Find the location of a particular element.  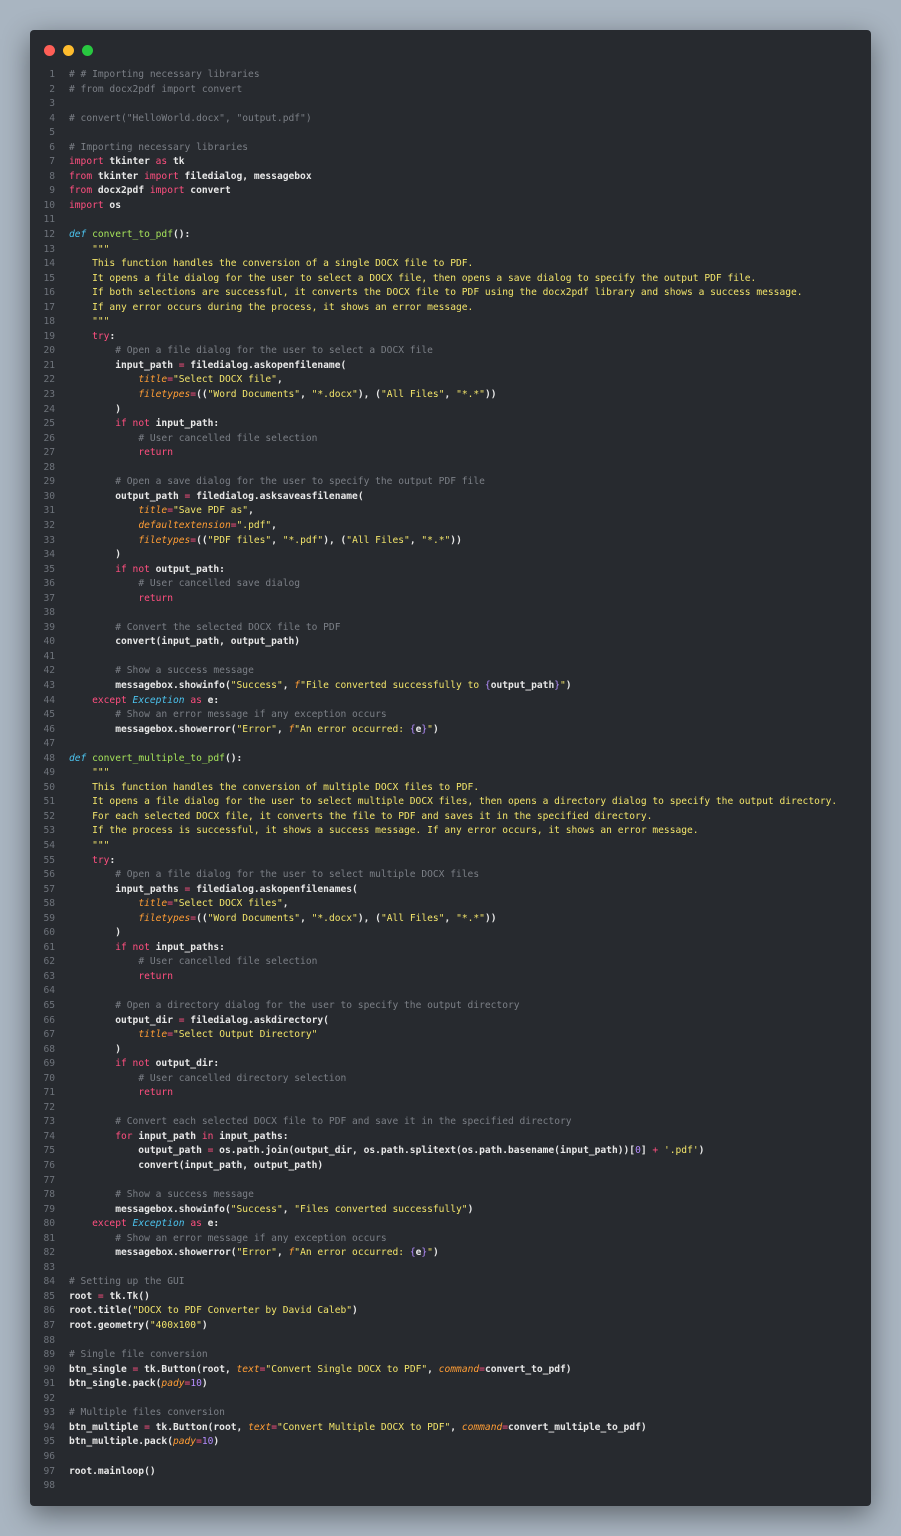

line-number: 96 is located at coordinates (49, 1456).